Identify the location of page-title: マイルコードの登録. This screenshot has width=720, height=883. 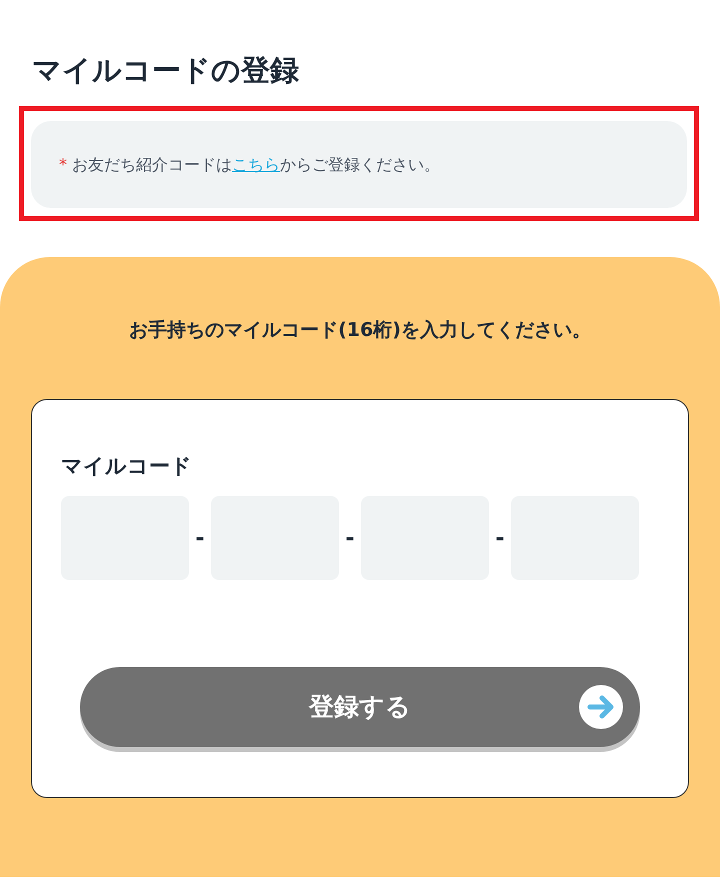
(166, 70).